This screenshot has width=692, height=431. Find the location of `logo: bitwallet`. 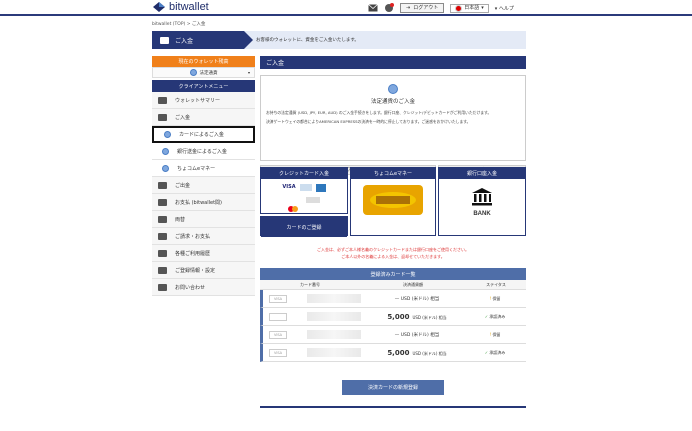

logo: bitwallet is located at coordinates (180, 7).